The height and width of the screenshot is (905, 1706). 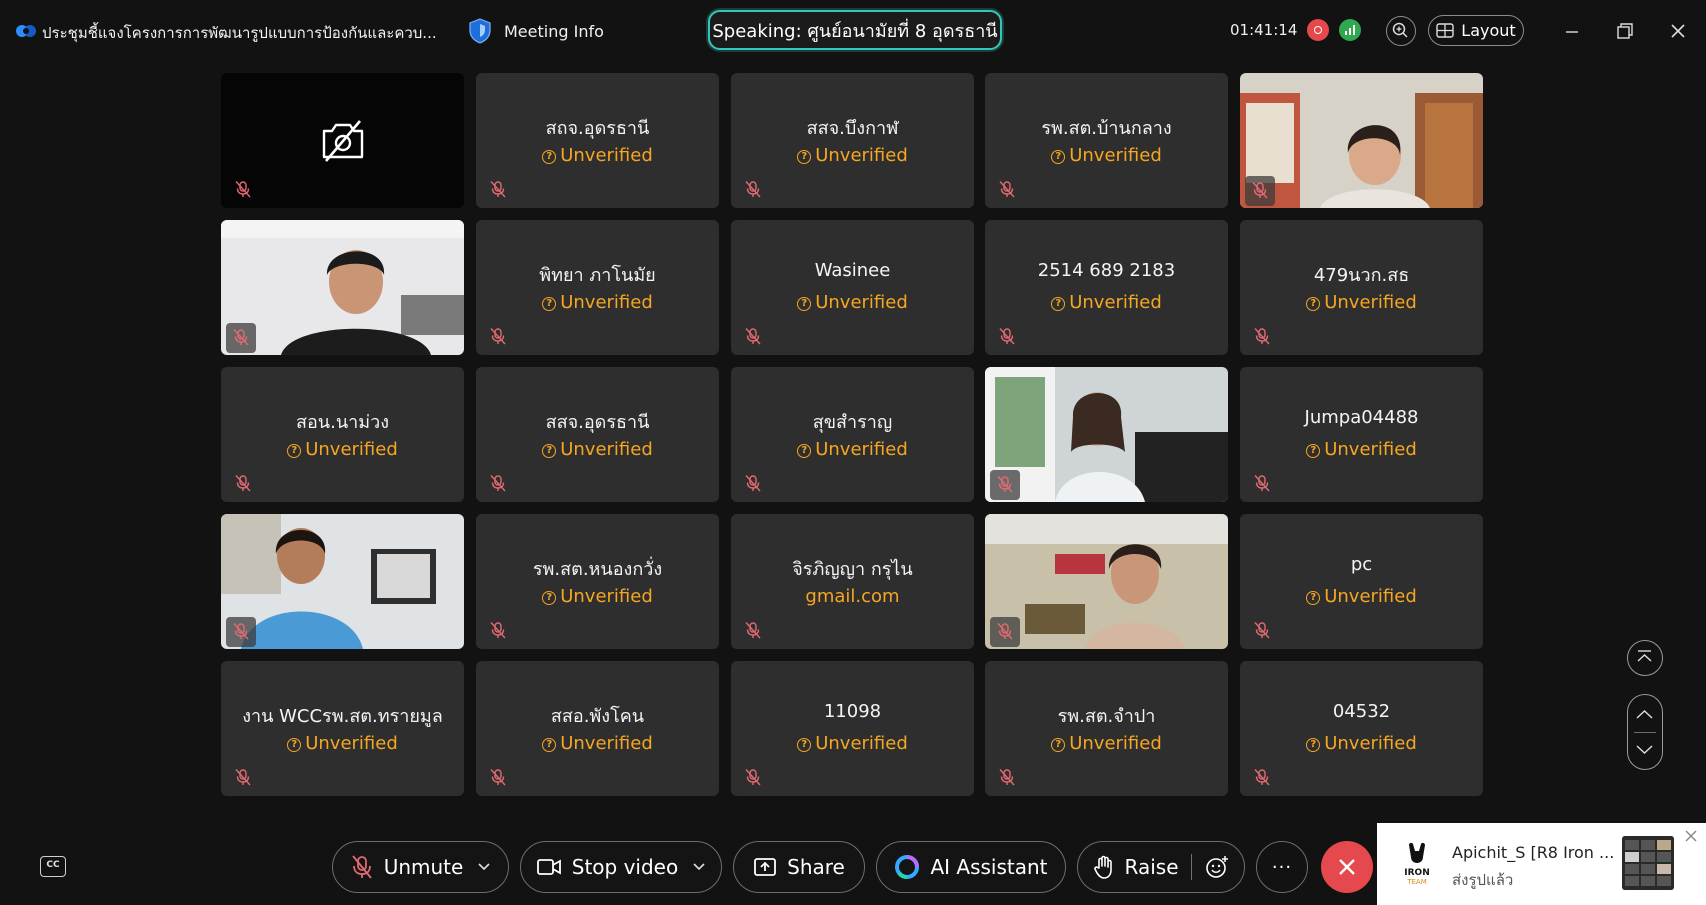 What do you see at coordinates (852, 140) in the screenshot?
I see `participant-tile: สสจ.บึงกาฬ? Unverified` at bounding box center [852, 140].